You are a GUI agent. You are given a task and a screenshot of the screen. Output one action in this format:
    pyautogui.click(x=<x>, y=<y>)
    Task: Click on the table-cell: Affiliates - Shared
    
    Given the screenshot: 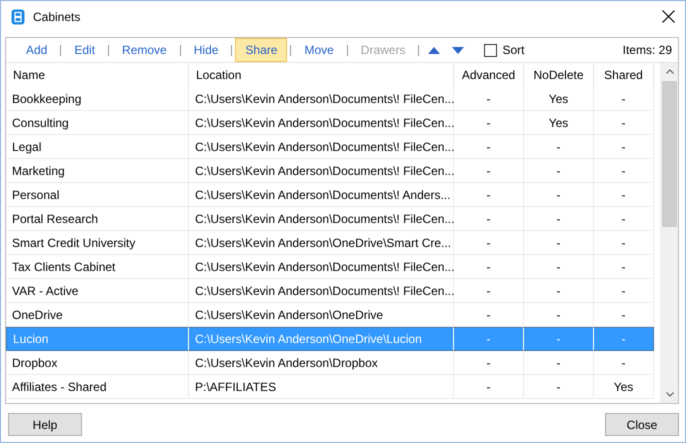 What is the action you would take?
    pyautogui.click(x=97, y=387)
    